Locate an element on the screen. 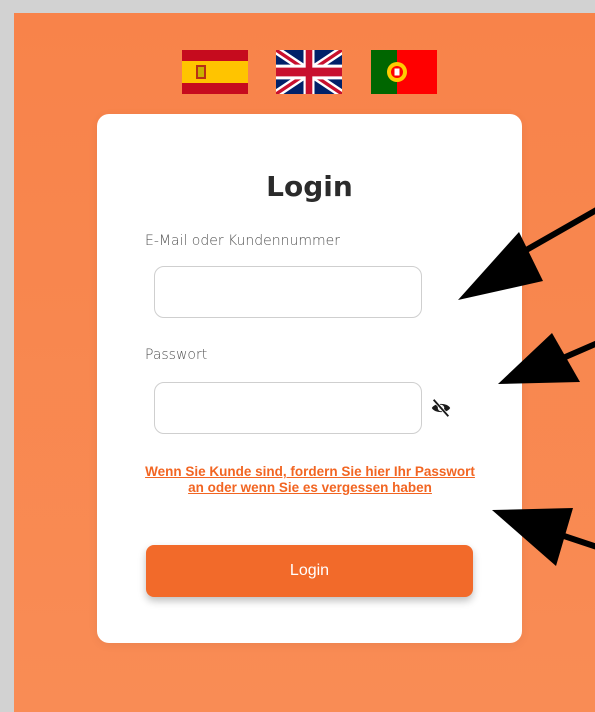 The image size is (595, 712). email-field is located at coordinates (288, 292).